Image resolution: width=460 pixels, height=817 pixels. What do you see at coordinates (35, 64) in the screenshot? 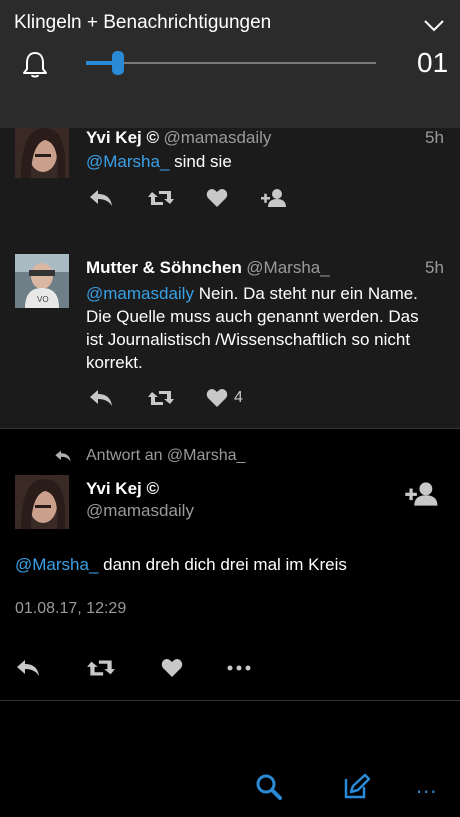
I see `bell-icon` at bounding box center [35, 64].